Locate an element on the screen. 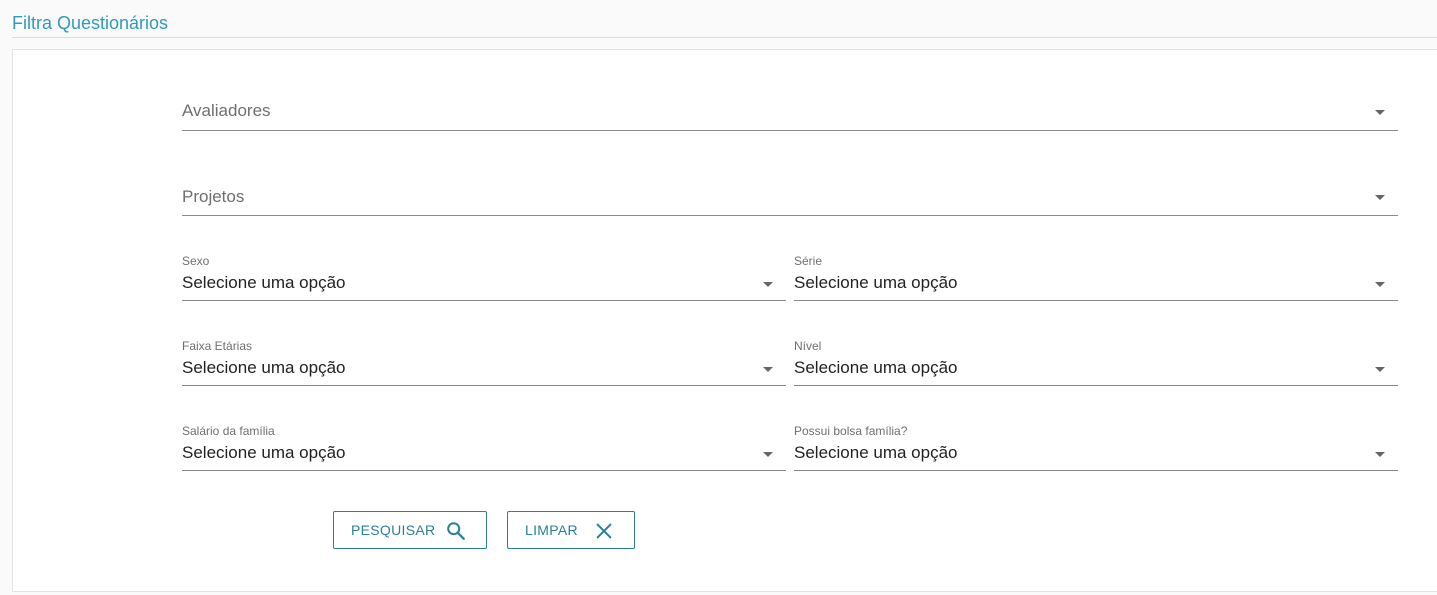 The height and width of the screenshot is (595, 1437). projetos-select: Projetos is located at coordinates (790, 196).